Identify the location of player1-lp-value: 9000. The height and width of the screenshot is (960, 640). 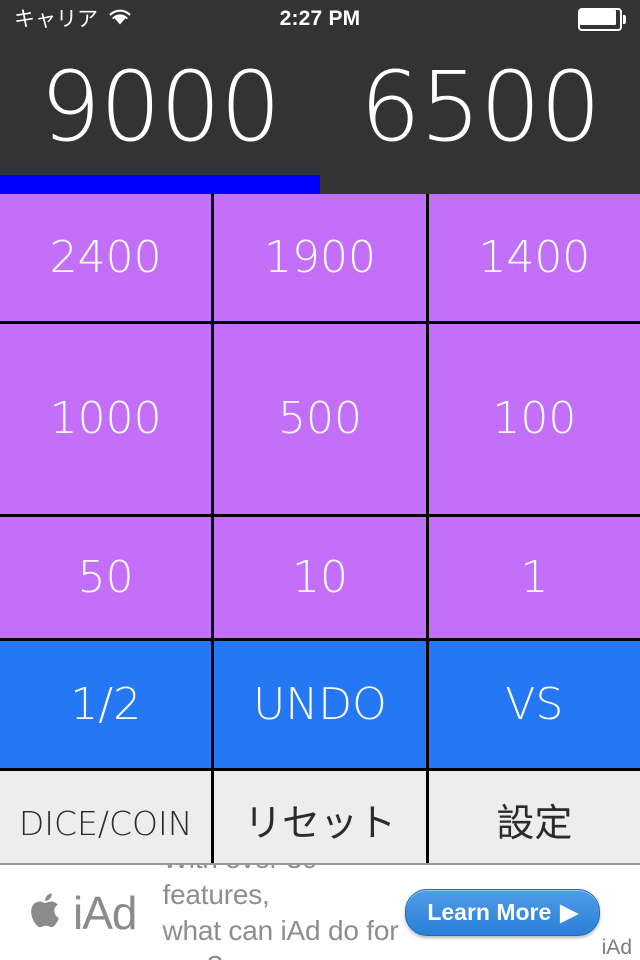
(160, 106).